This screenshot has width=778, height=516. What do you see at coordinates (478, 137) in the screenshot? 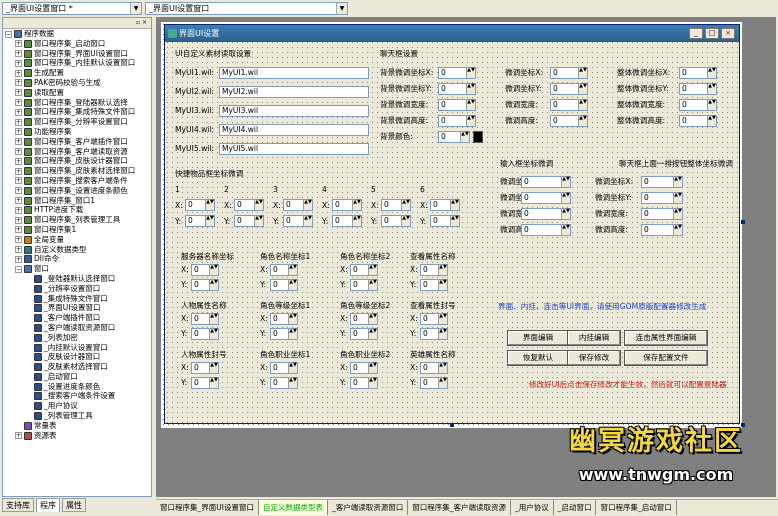
I see `color-swatch` at bounding box center [478, 137].